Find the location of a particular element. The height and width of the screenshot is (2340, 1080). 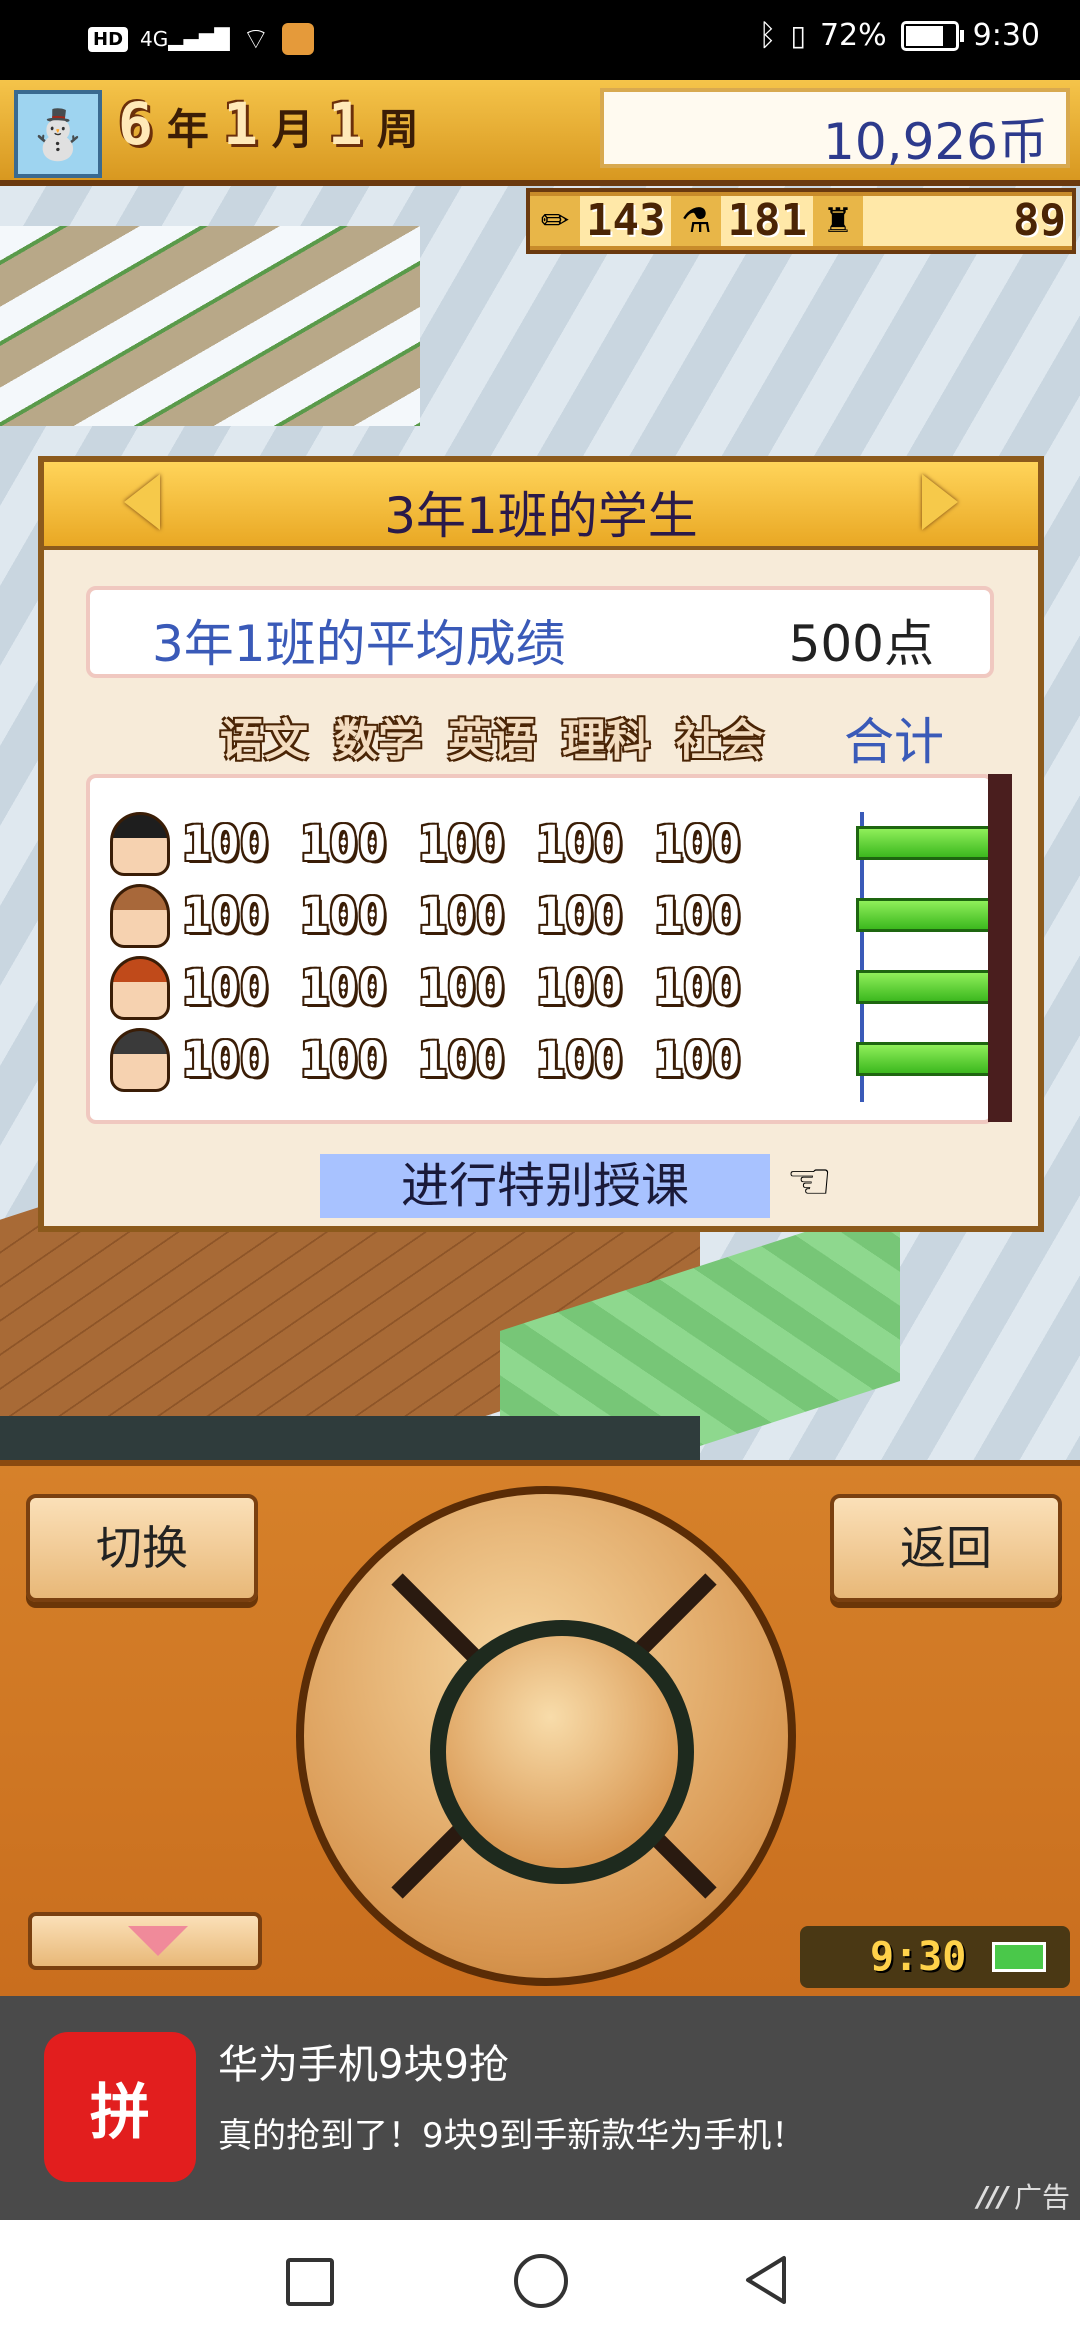

ad-description: 真的抢到了！9块9到手新款华为手机！ is located at coordinates (511, 2132).